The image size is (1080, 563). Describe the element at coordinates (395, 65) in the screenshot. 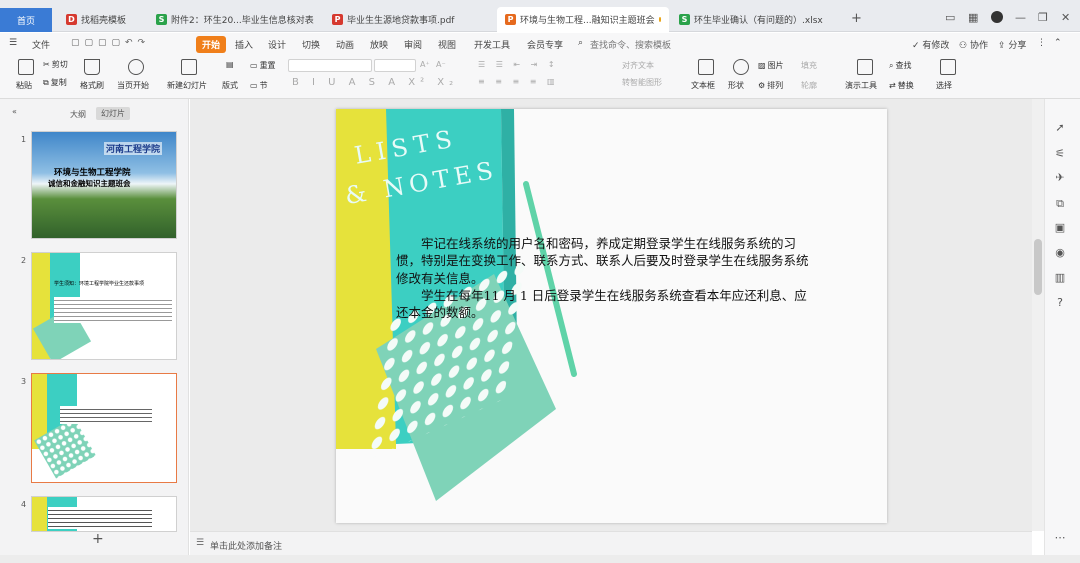

I see `font-size-dropdown` at that location.